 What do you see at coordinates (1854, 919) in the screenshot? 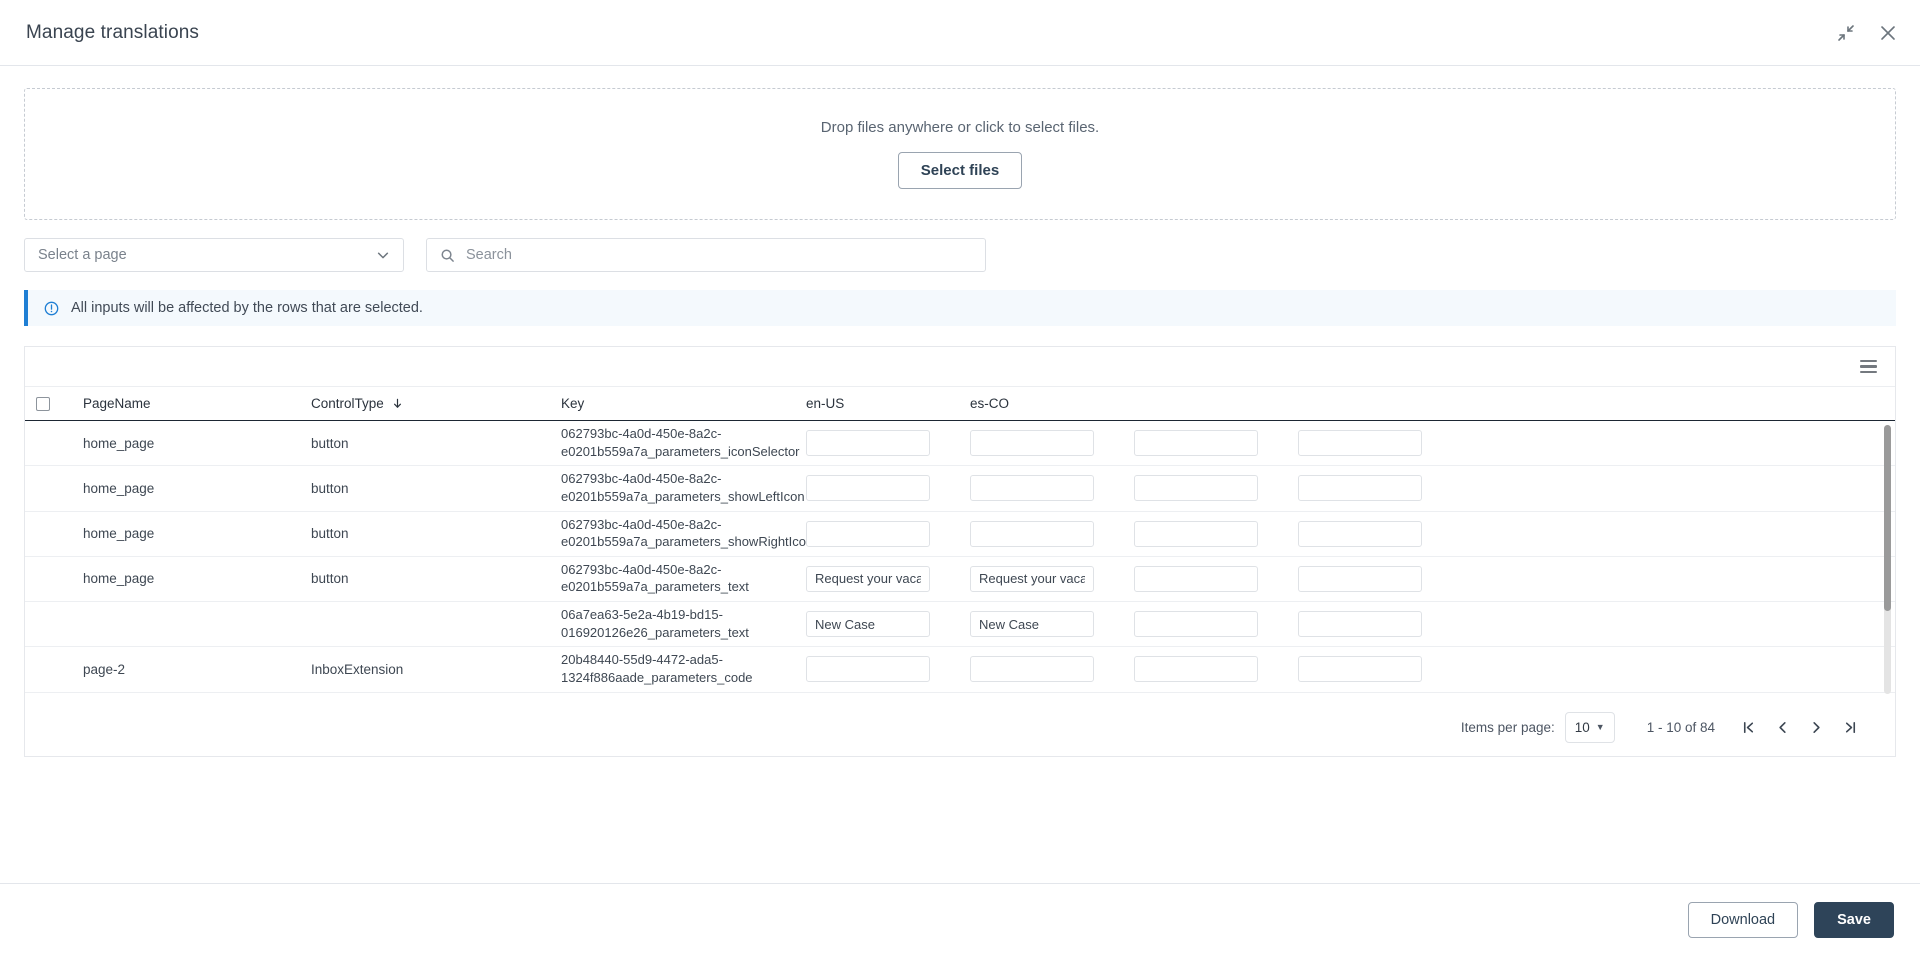
I see `save-button: Save` at bounding box center [1854, 919].